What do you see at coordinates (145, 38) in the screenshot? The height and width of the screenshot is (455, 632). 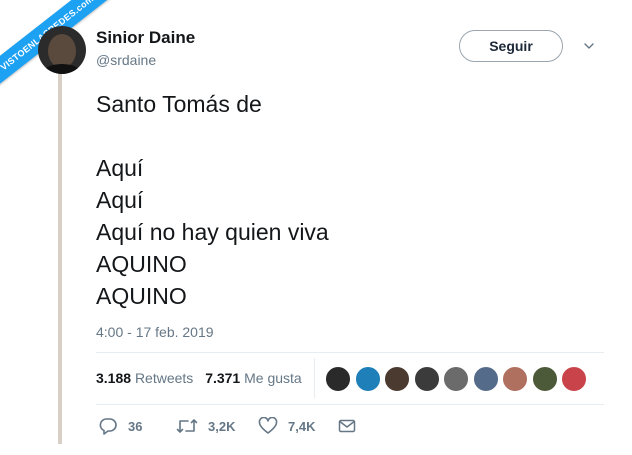 I see `user-name: Sinior Daine` at bounding box center [145, 38].